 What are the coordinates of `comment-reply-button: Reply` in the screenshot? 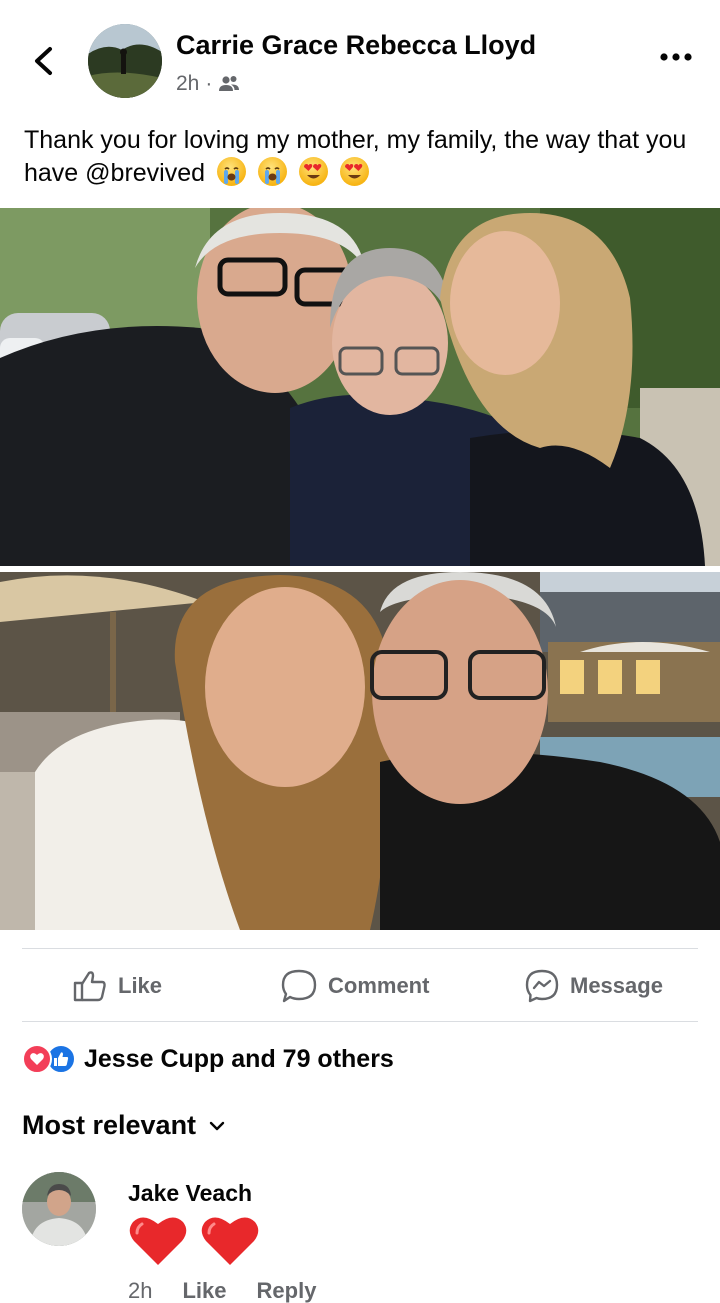 It's located at (287, 1290).